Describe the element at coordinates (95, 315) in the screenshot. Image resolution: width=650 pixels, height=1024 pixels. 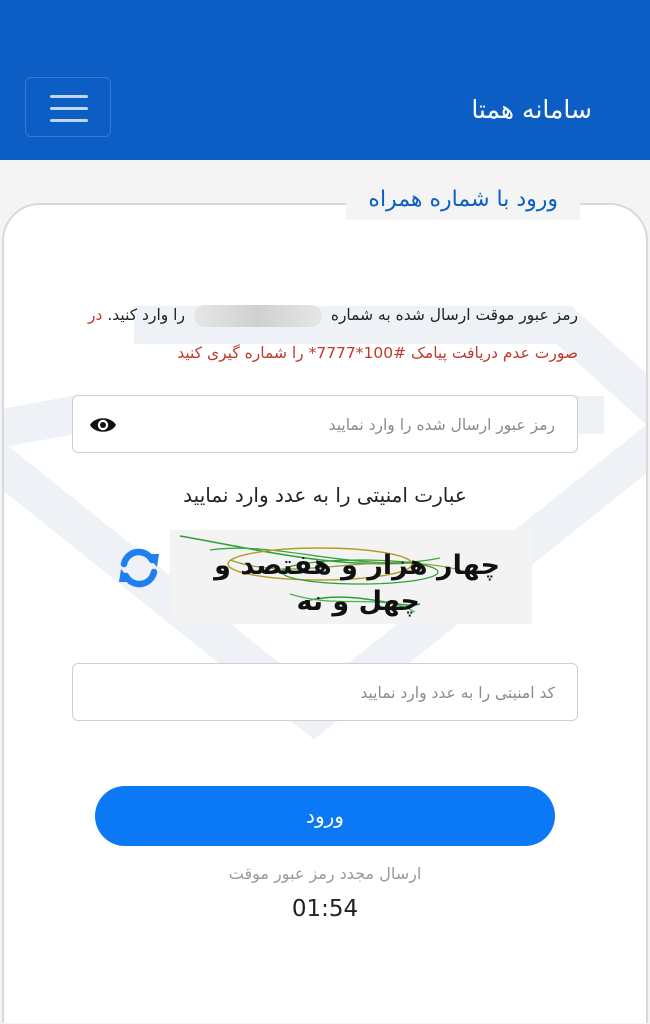
I see `warning-text: در` at that location.